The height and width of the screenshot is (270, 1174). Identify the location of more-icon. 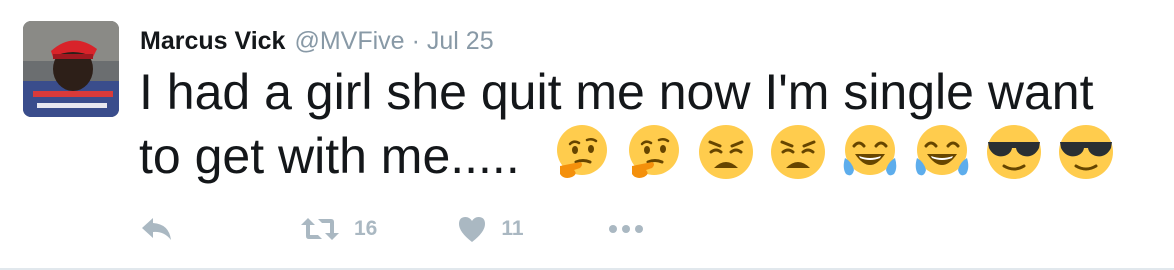
(625, 229).